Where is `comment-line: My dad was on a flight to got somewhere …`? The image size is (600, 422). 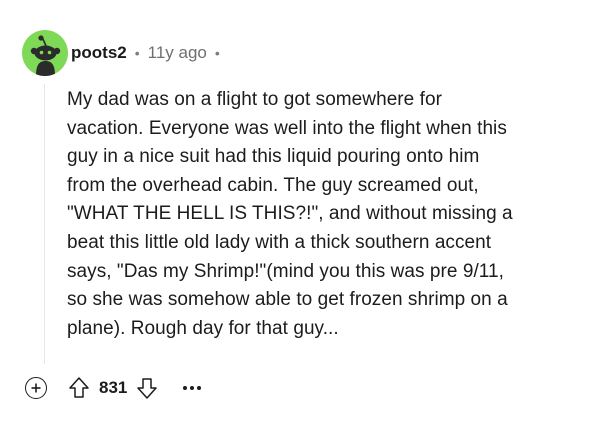 comment-line: My dad was on a flight to got somewhere … is located at coordinates (254, 99).